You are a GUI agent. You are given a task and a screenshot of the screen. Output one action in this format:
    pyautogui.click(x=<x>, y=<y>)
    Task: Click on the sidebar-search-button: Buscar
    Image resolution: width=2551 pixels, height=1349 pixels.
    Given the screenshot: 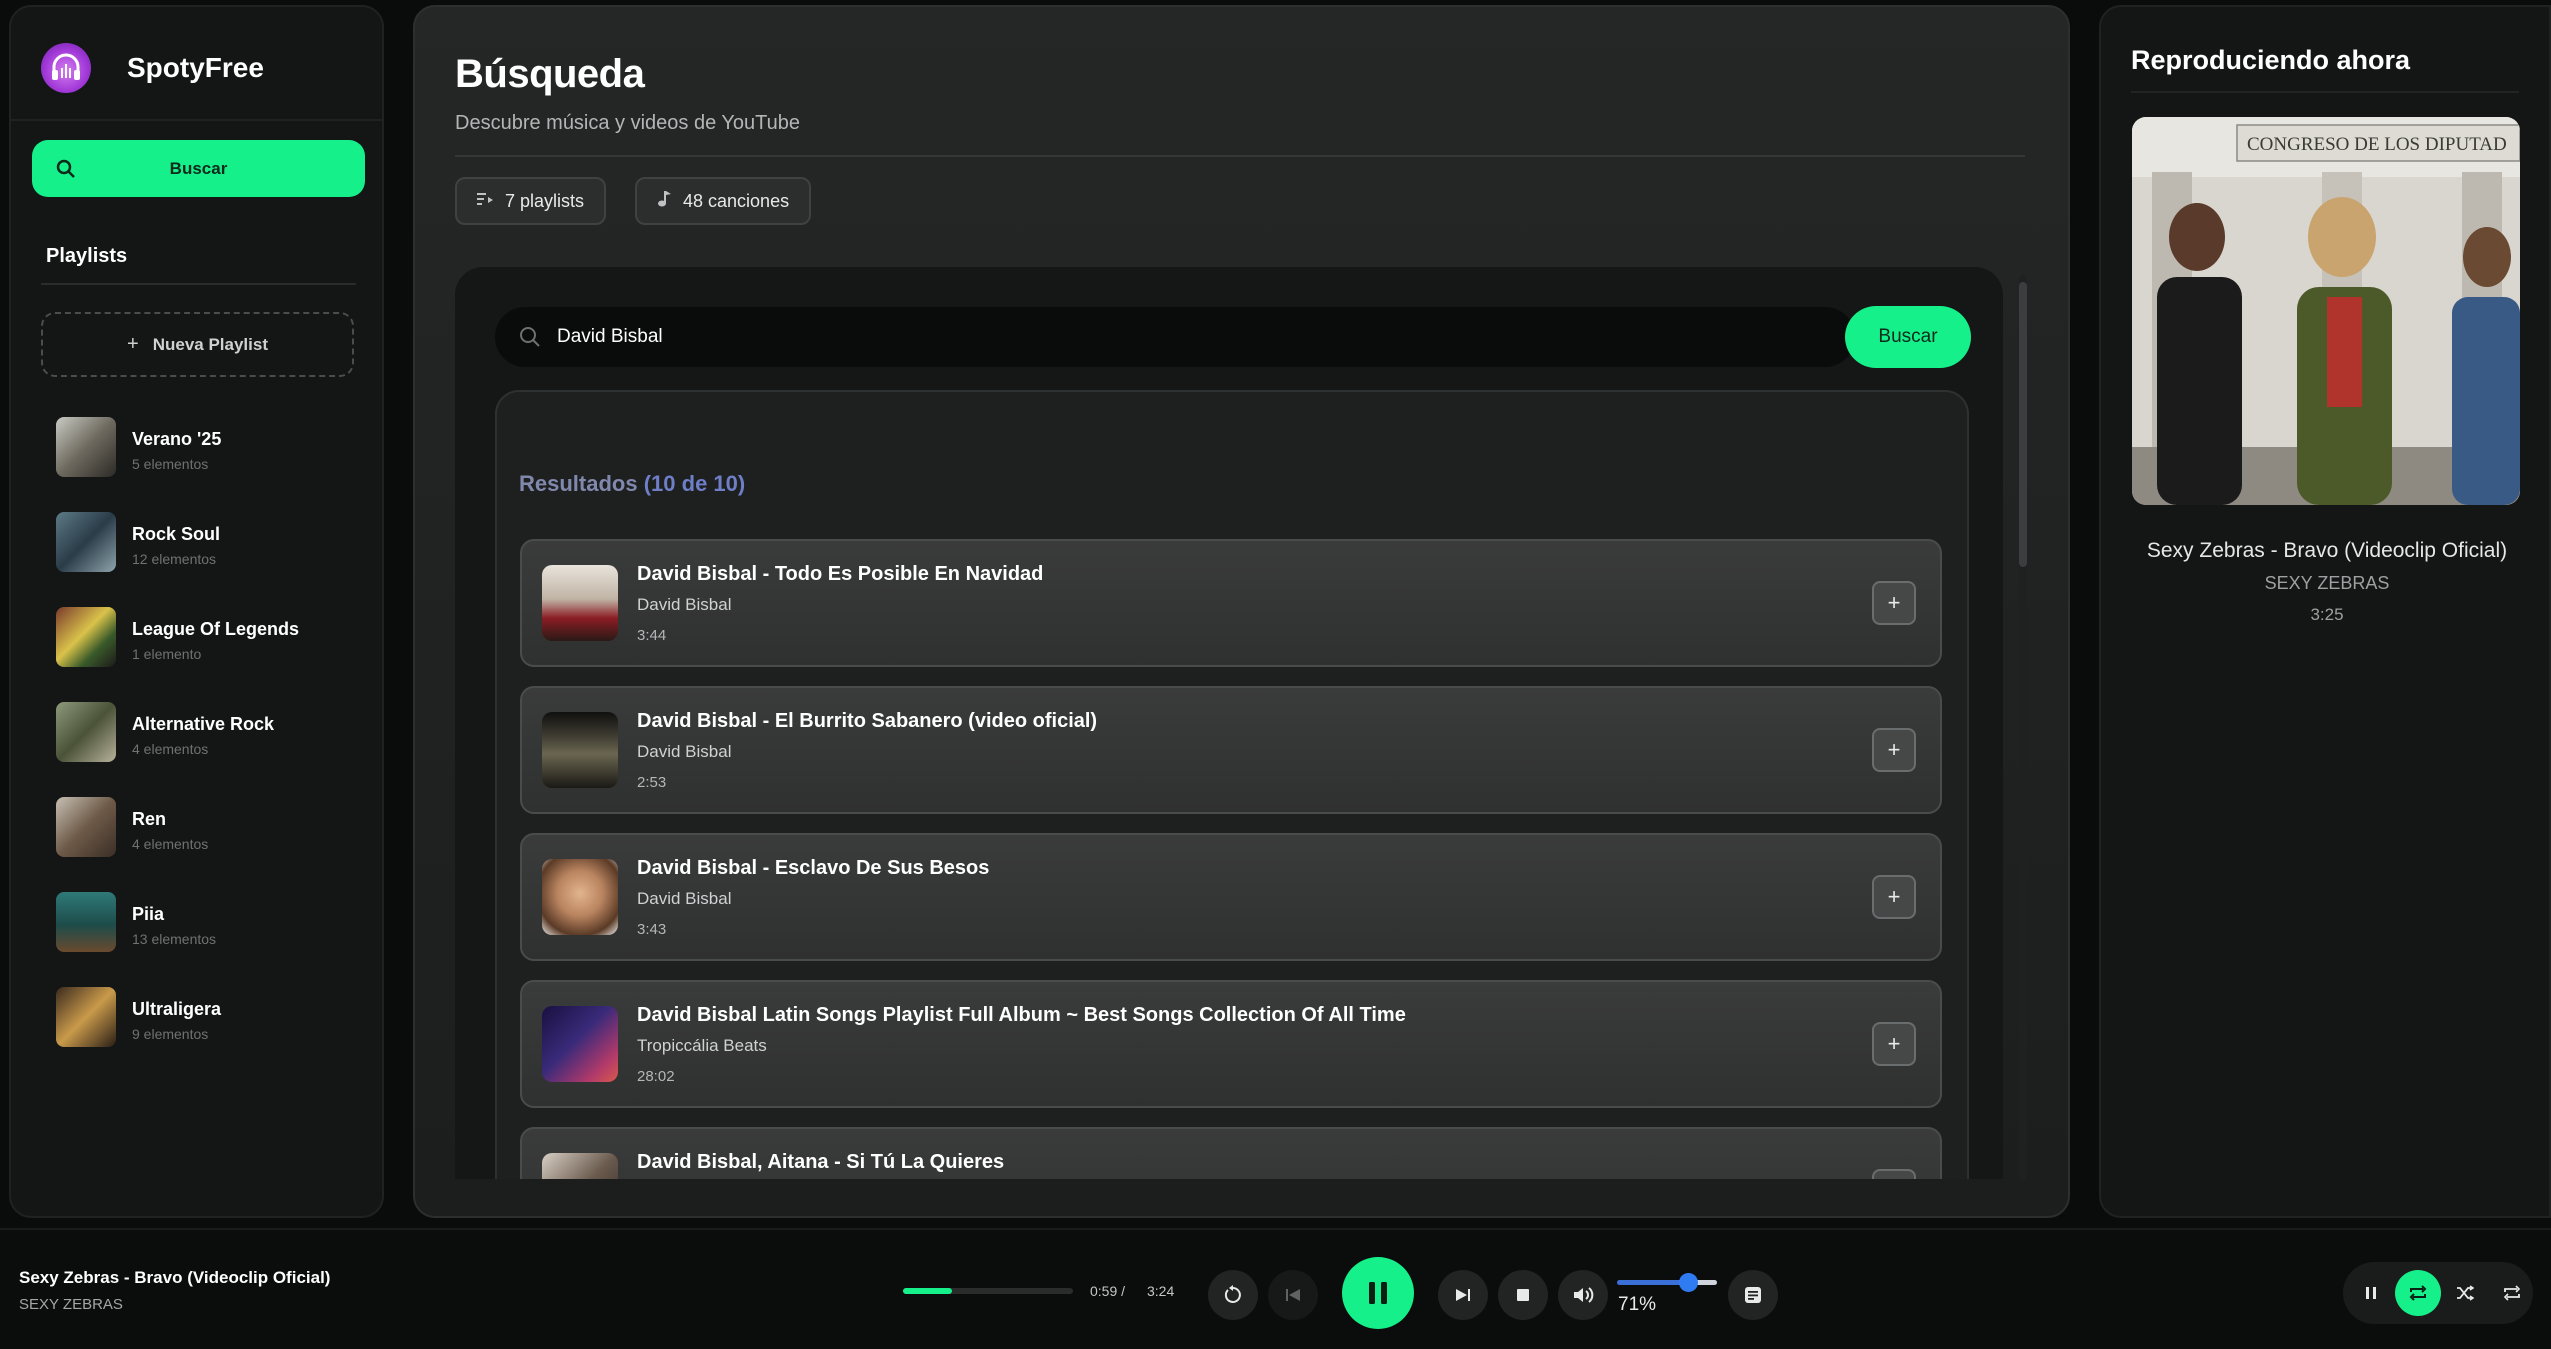 What is the action you would take?
    pyautogui.click(x=198, y=168)
    